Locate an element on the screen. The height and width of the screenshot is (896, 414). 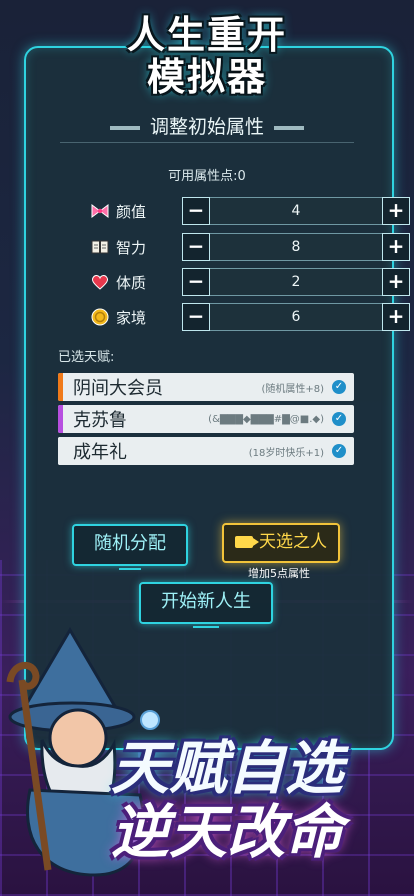
chosen-one-hint: 增加5点属性 is located at coordinates (279, 573).